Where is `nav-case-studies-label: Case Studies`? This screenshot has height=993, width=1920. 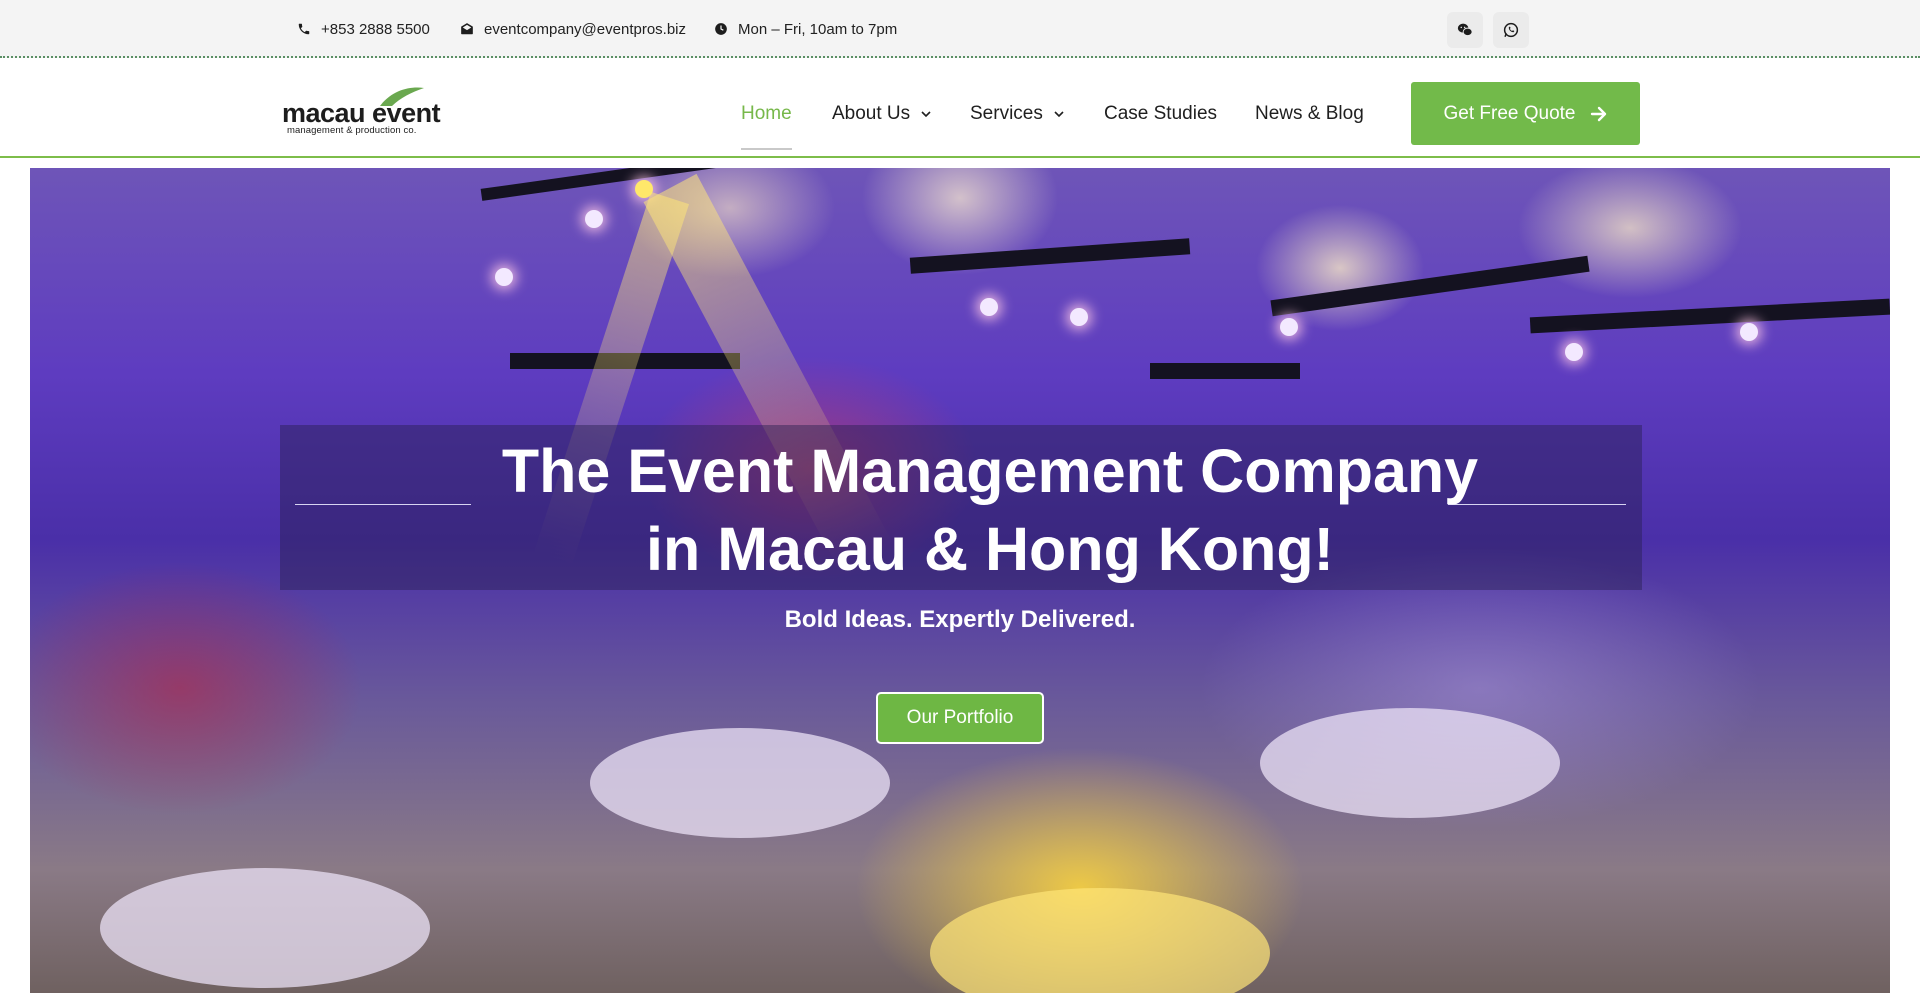 nav-case-studies-label: Case Studies is located at coordinates (1161, 113).